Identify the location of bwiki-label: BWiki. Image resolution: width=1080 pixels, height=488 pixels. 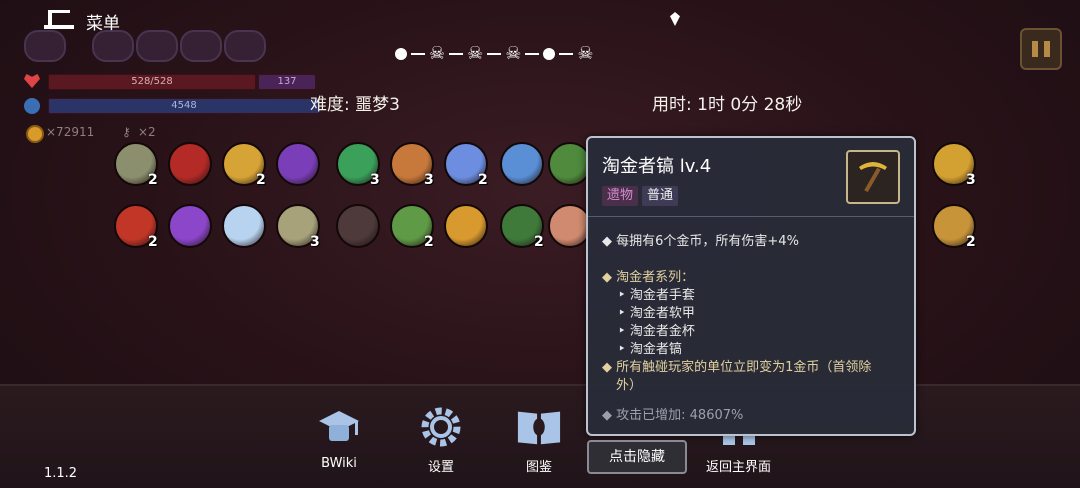
(339, 463).